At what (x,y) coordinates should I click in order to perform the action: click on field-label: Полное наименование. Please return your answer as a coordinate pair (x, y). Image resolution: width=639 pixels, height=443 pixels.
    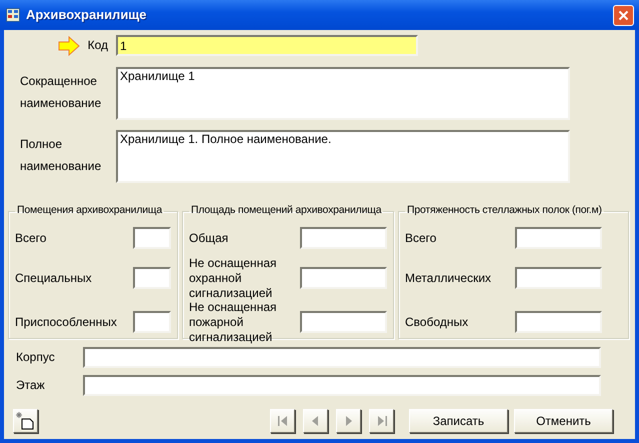
    Looking at the image, I should click on (60, 155).